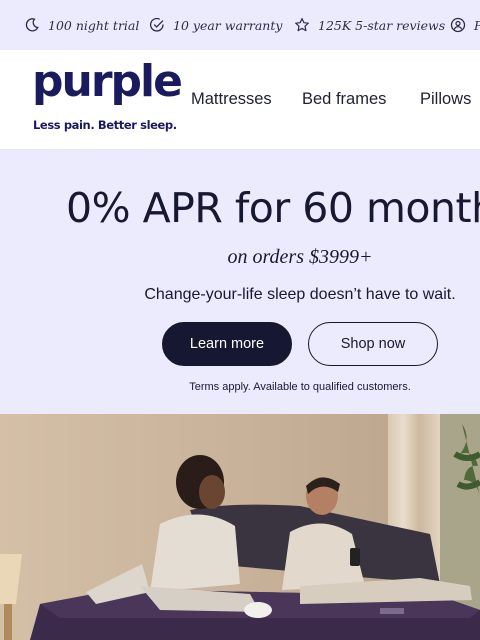  I want to click on trust-item-label: 10 year warranty, so click(228, 25).